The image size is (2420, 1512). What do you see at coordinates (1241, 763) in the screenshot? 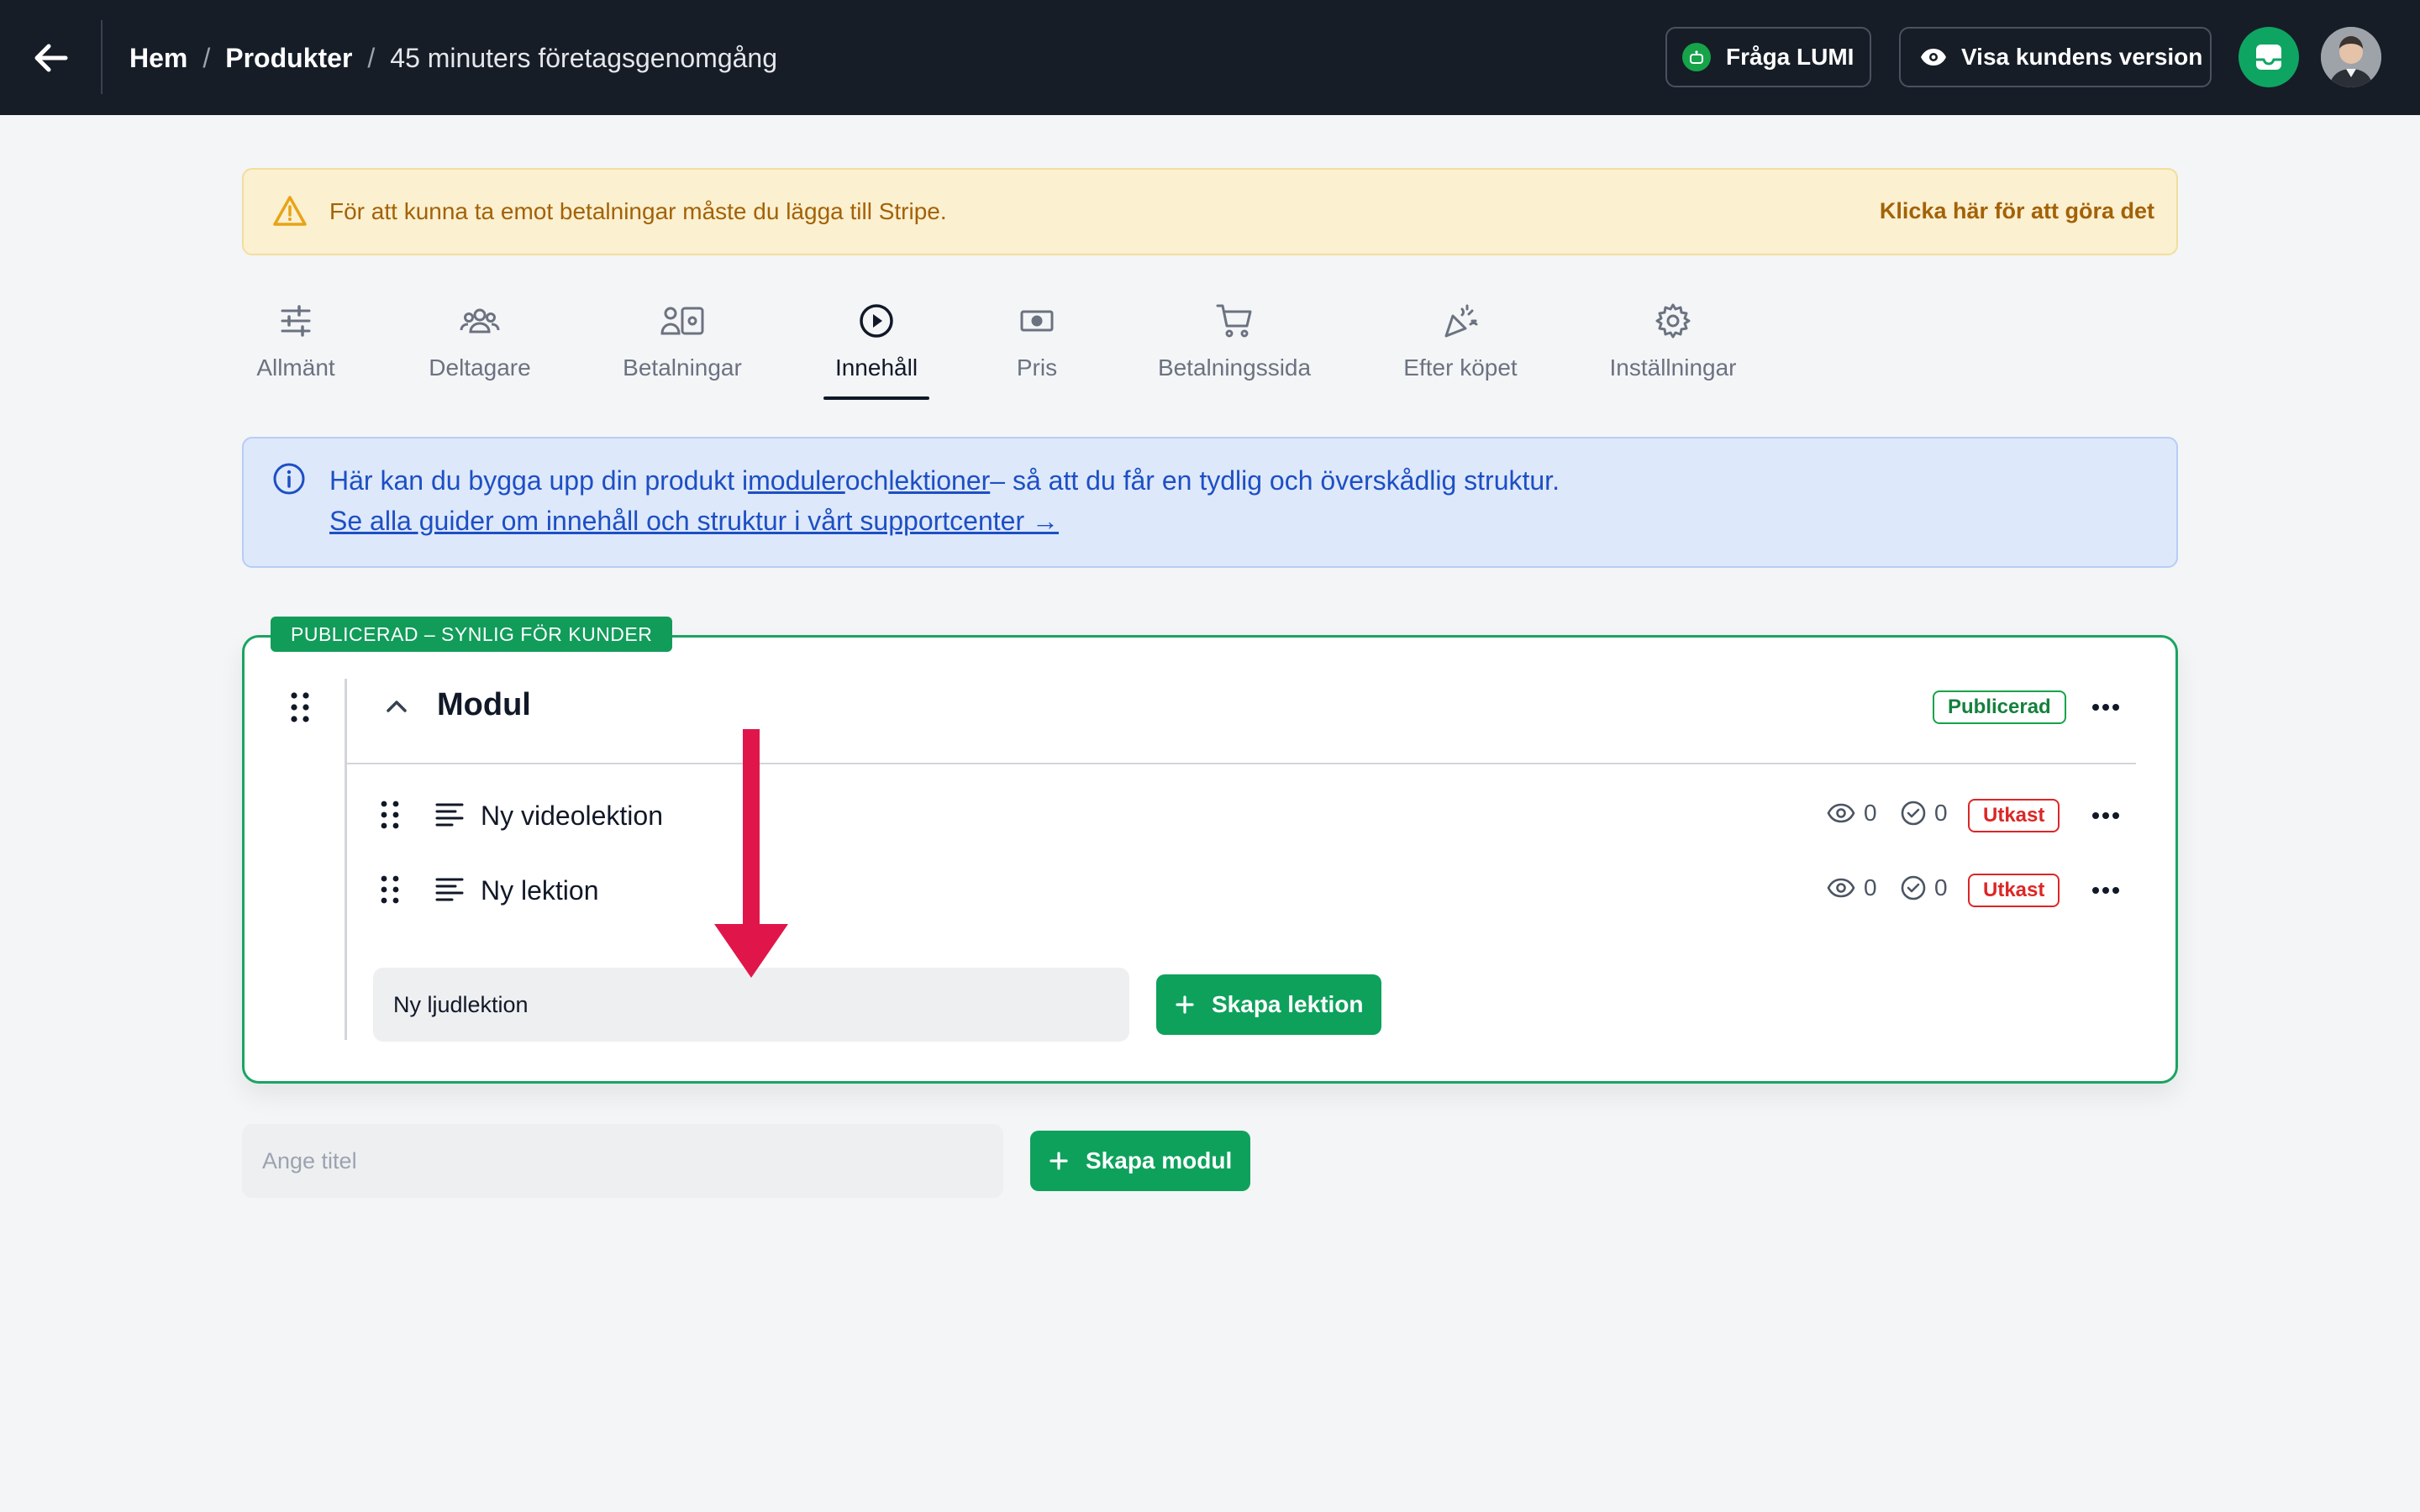
I see `module-divider` at bounding box center [1241, 763].